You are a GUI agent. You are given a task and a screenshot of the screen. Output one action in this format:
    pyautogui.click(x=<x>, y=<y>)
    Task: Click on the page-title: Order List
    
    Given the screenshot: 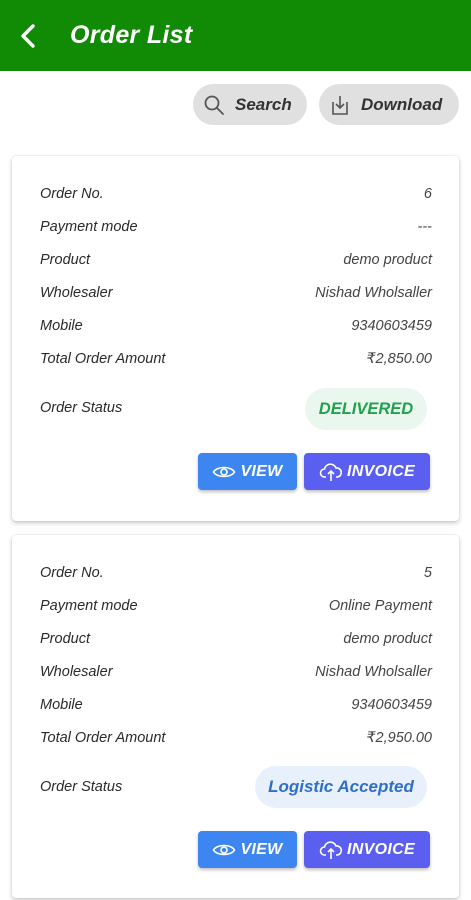 What is the action you would take?
    pyautogui.click(x=131, y=35)
    